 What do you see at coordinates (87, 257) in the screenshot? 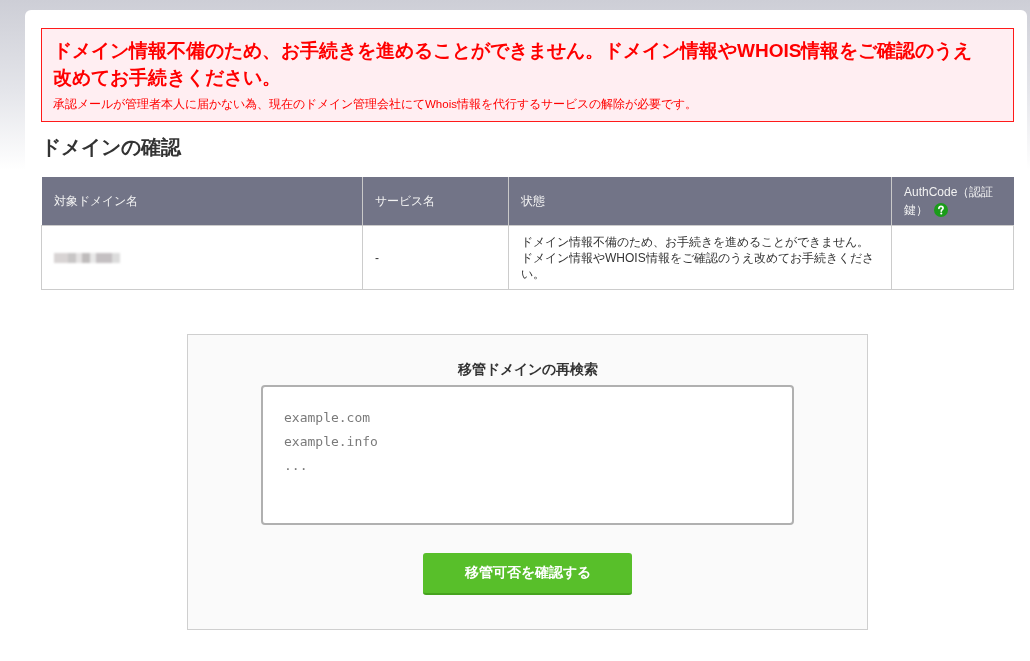
I see `blurred-text-placeholder` at bounding box center [87, 257].